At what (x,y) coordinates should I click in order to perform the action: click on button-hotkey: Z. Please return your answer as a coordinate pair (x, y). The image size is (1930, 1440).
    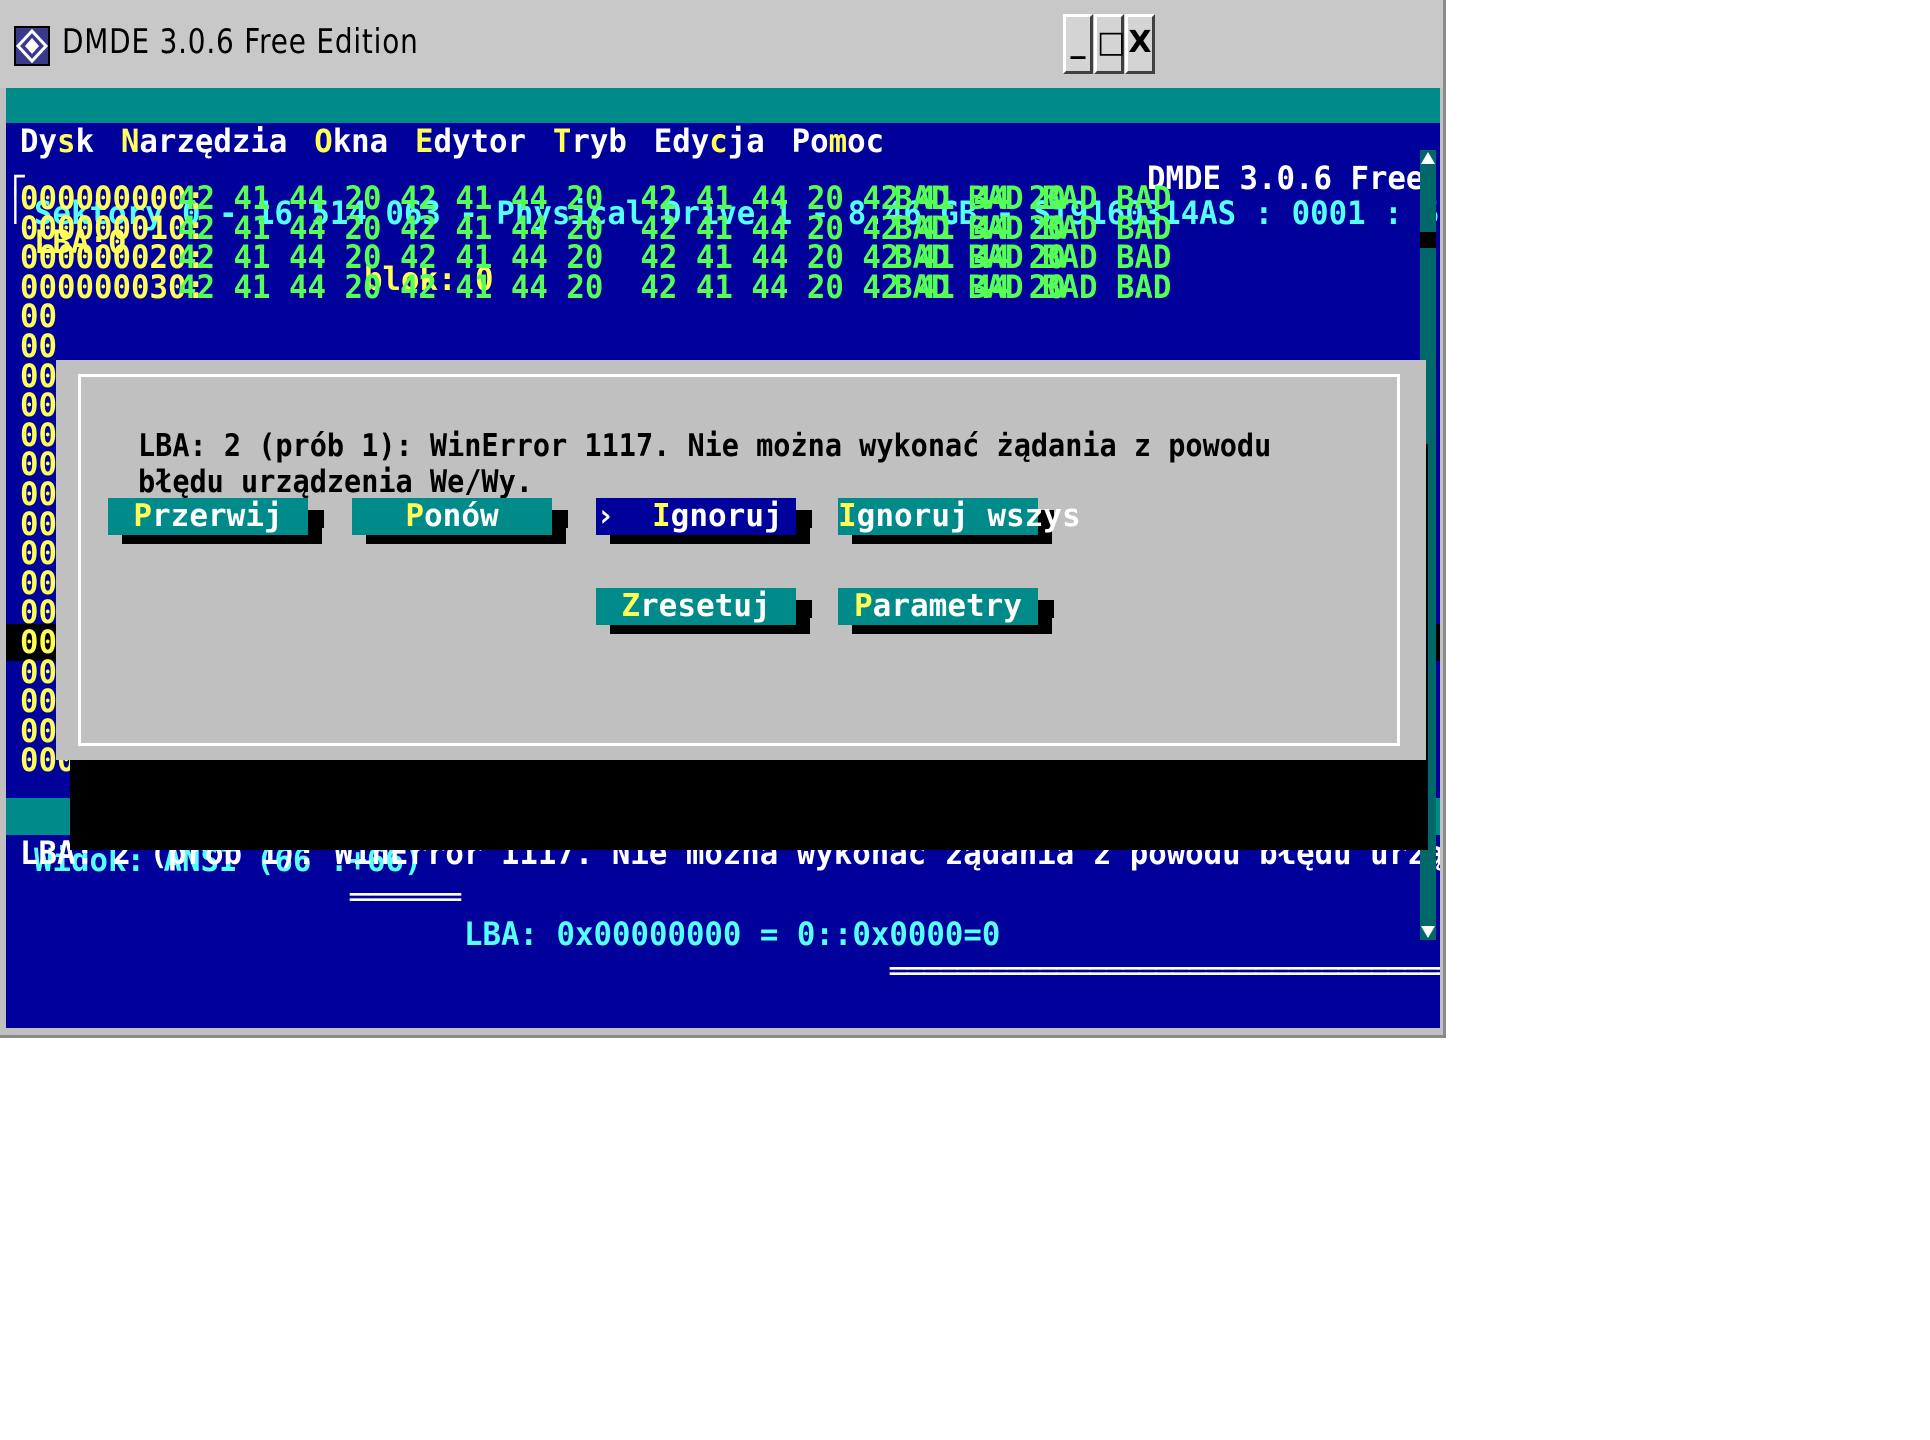
    Looking at the image, I should click on (630, 606).